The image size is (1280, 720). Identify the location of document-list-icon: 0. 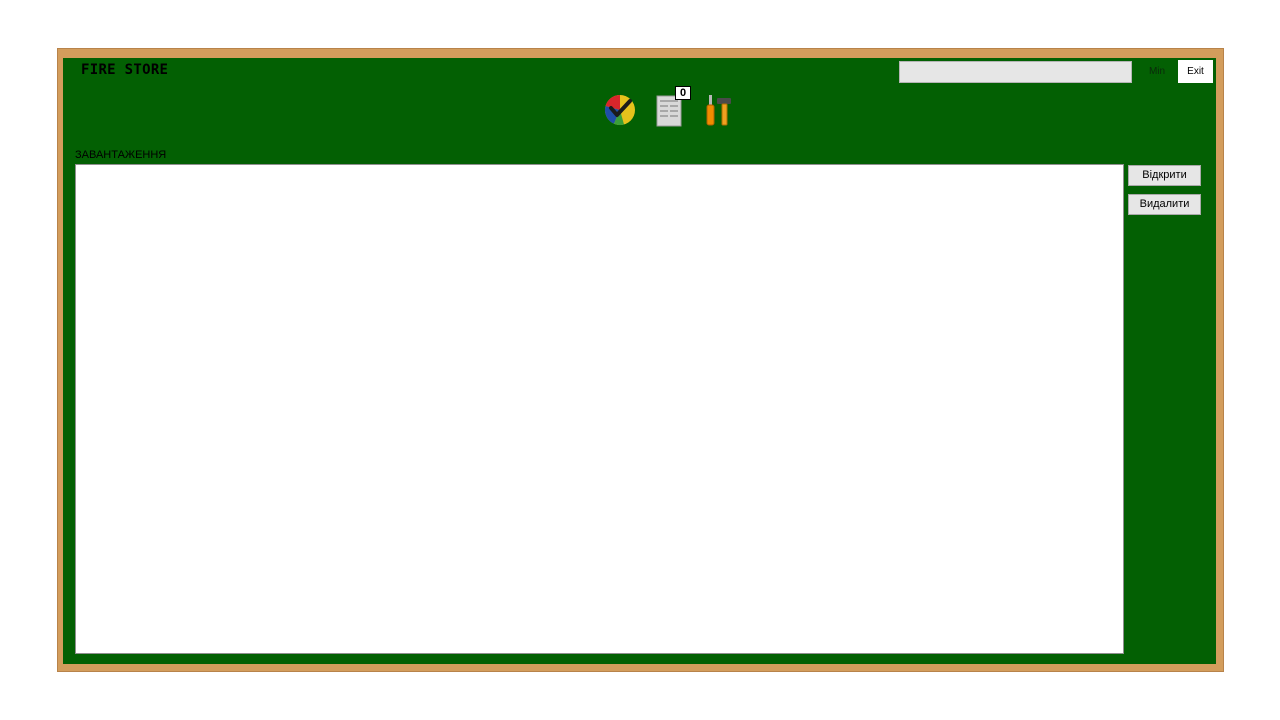
(671, 107).